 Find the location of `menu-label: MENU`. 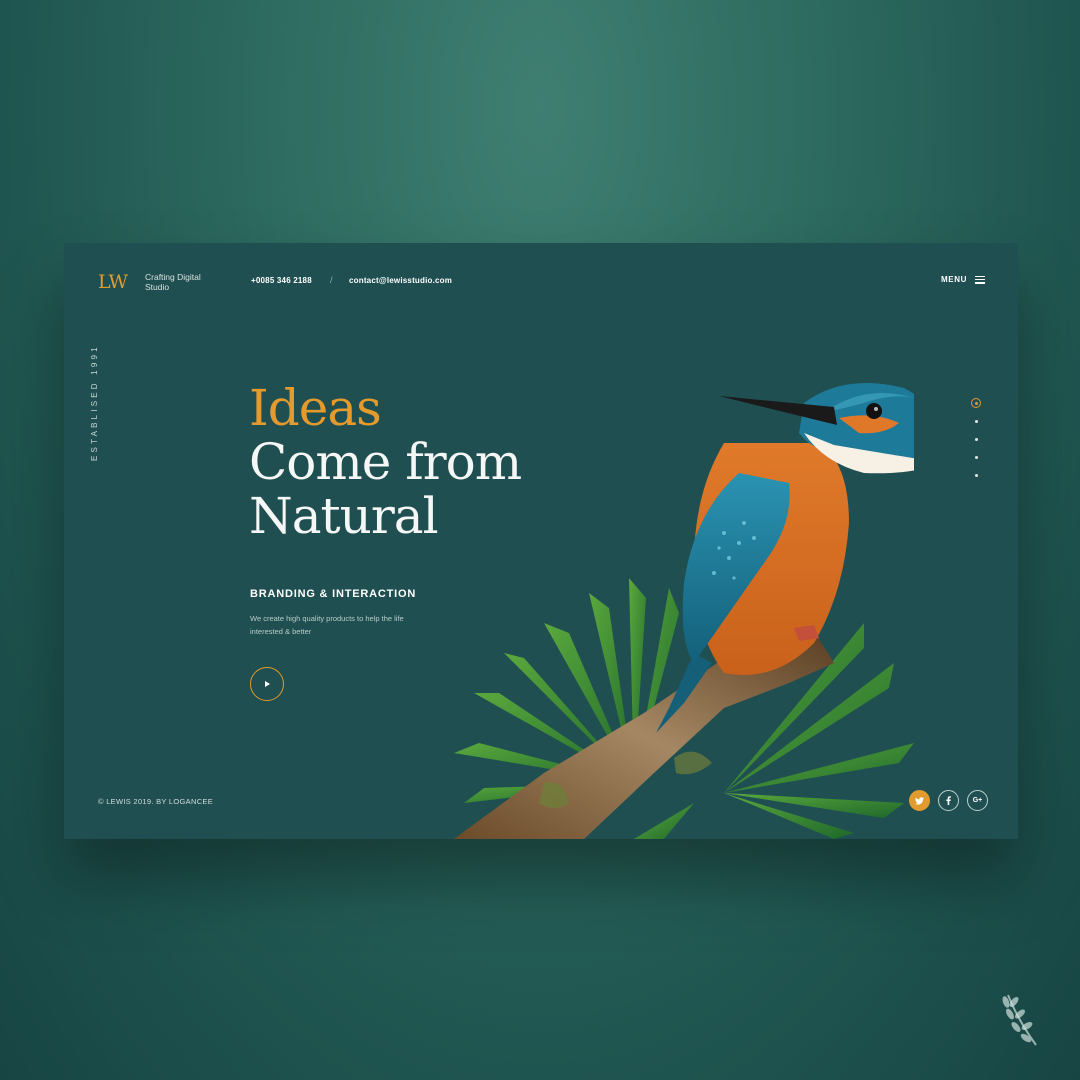

menu-label: MENU is located at coordinates (954, 279).